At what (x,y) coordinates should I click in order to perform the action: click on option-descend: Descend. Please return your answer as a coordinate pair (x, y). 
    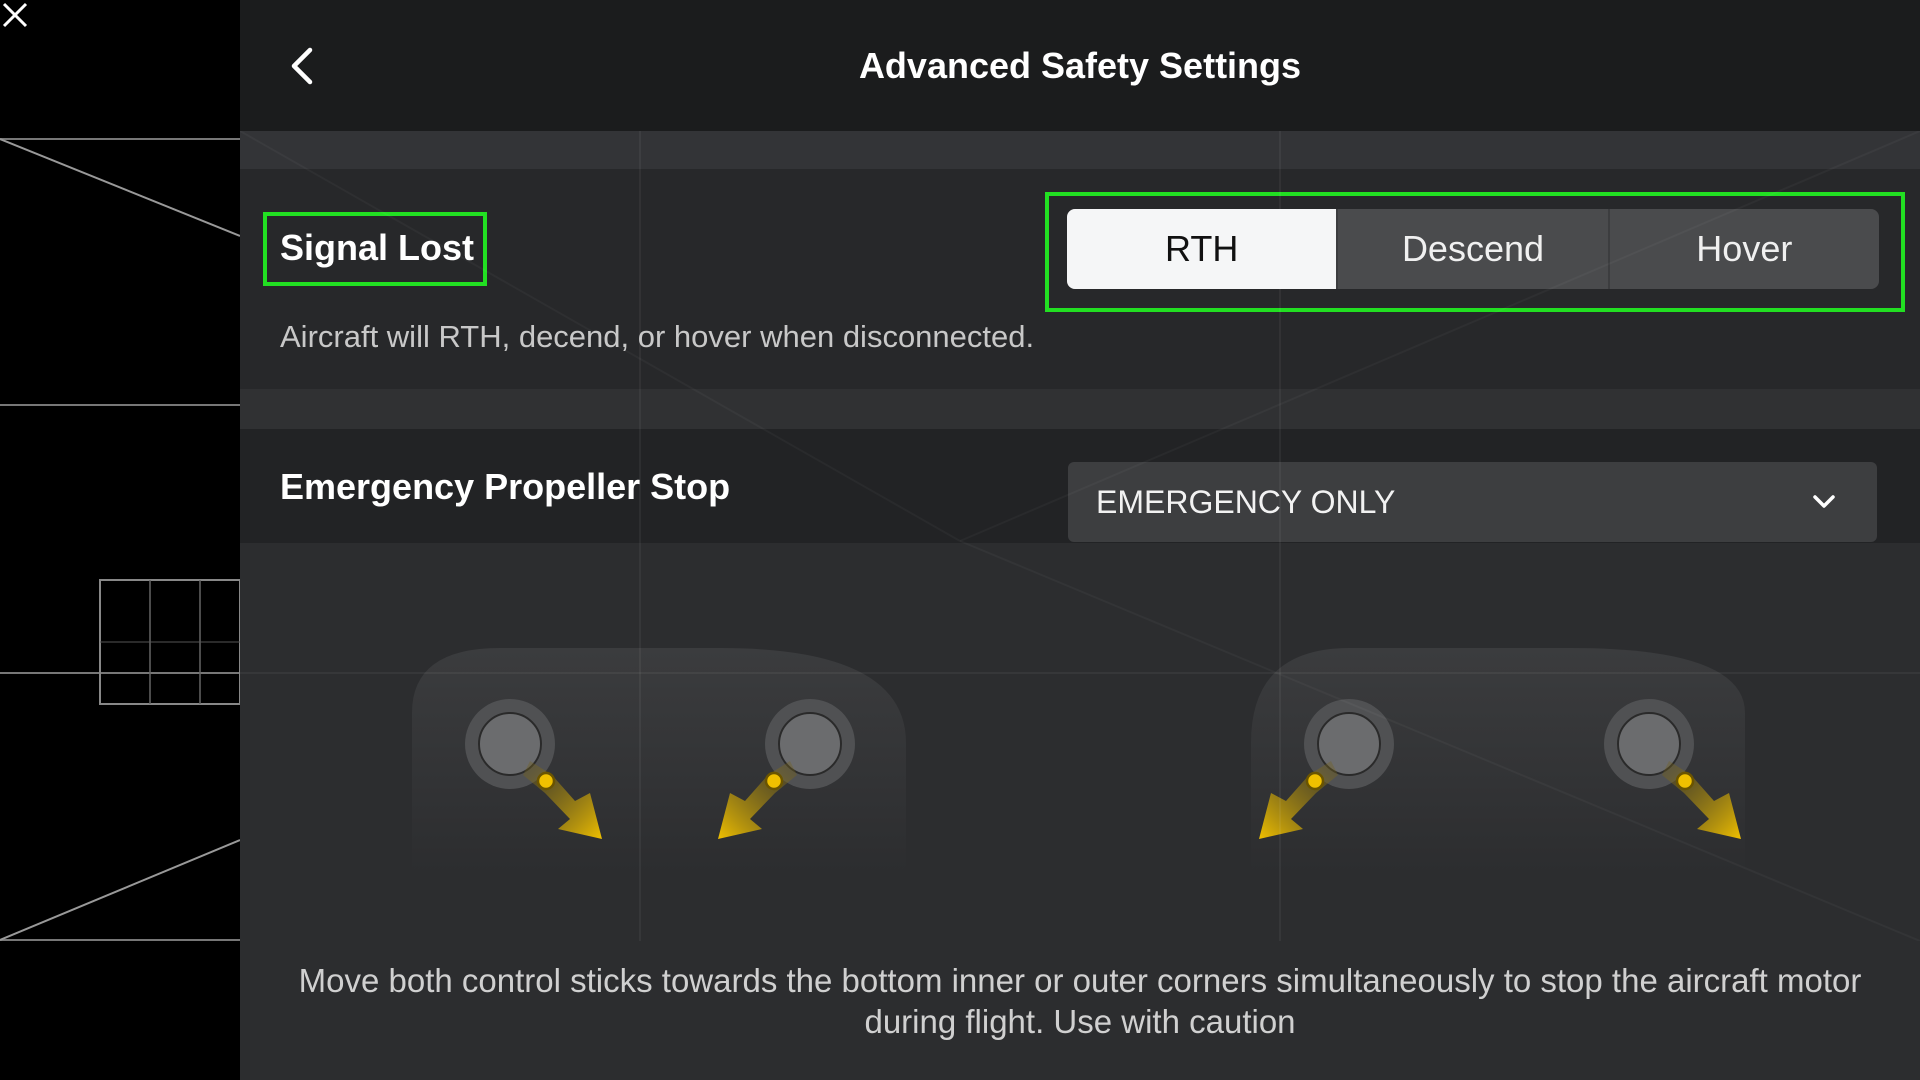
    Looking at the image, I should click on (1471, 249).